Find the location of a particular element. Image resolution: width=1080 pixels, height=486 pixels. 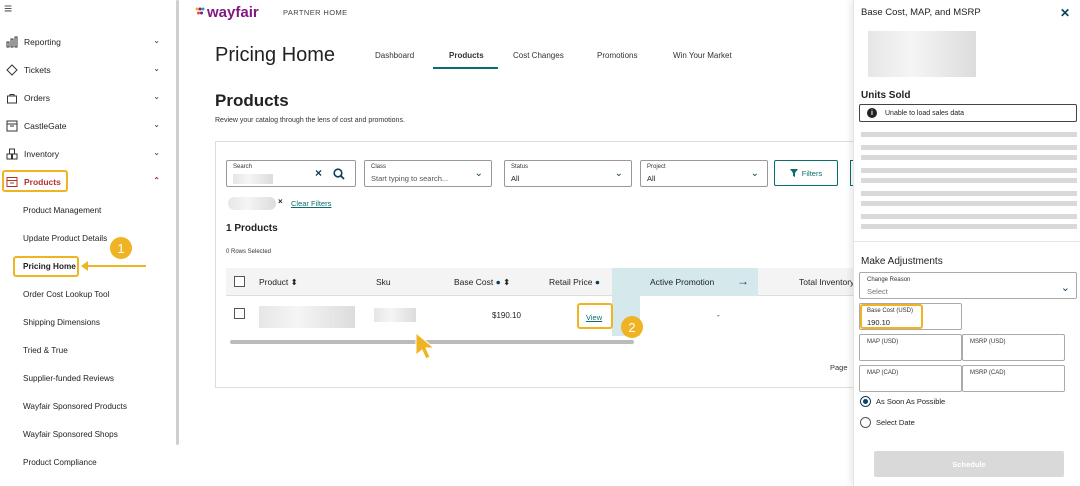

sidebar-item-orders: Orders ⌄ is located at coordinates (86, 98).